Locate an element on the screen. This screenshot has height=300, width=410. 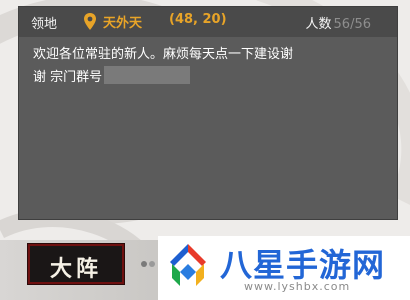
member-count-label: 人数 is located at coordinates (318, 24).